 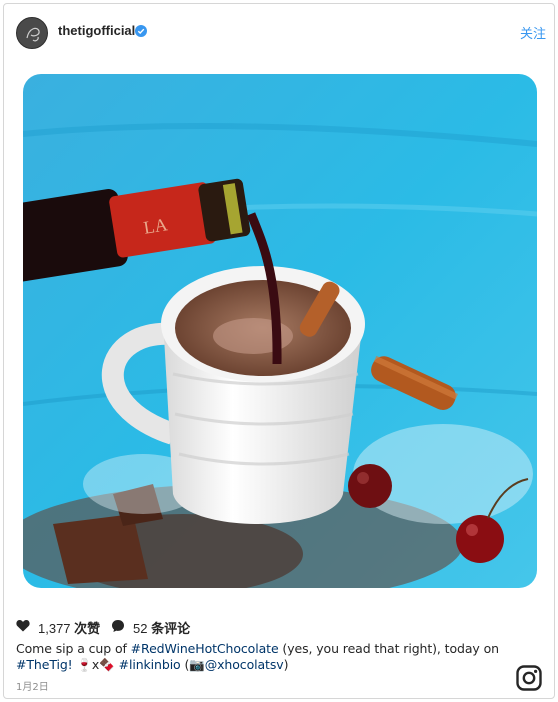 What do you see at coordinates (95, 664) in the screenshot?
I see `caption-emoji: 🍷x🍫` at bounding box center [95, 664].